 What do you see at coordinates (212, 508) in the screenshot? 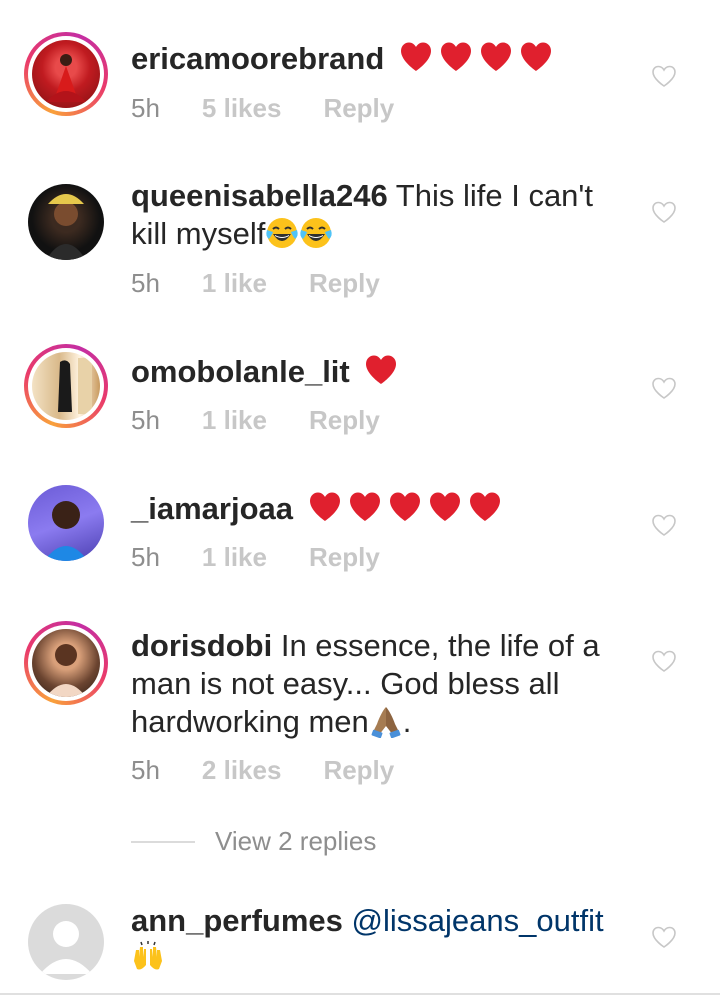
I see `comment-username: _iamarjoaa` at bounding box center [212, 508].